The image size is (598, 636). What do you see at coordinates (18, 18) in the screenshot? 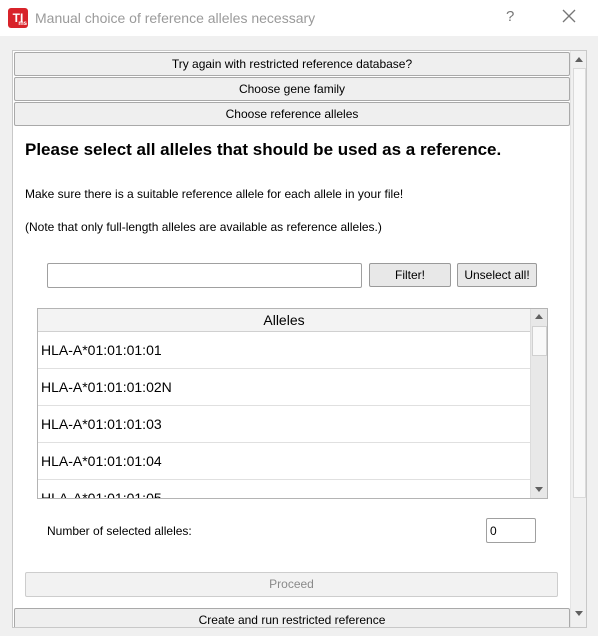
I see `app-logo-icon: TI ms` at bounding box center [18, 18].